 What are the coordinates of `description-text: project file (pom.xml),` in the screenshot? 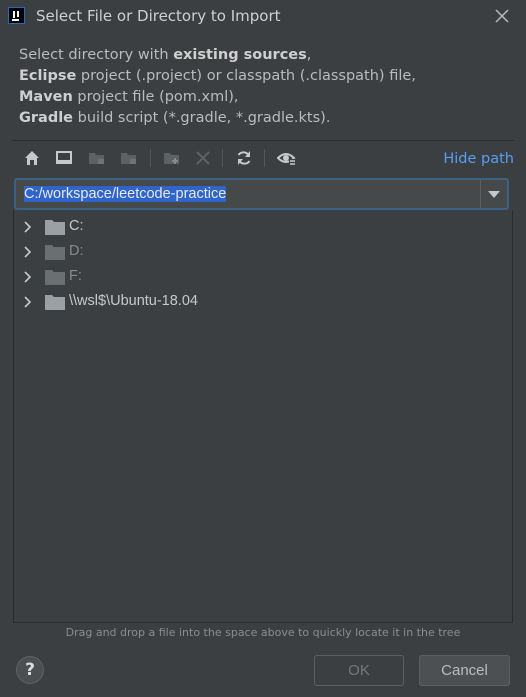 It's located at (155, 97).